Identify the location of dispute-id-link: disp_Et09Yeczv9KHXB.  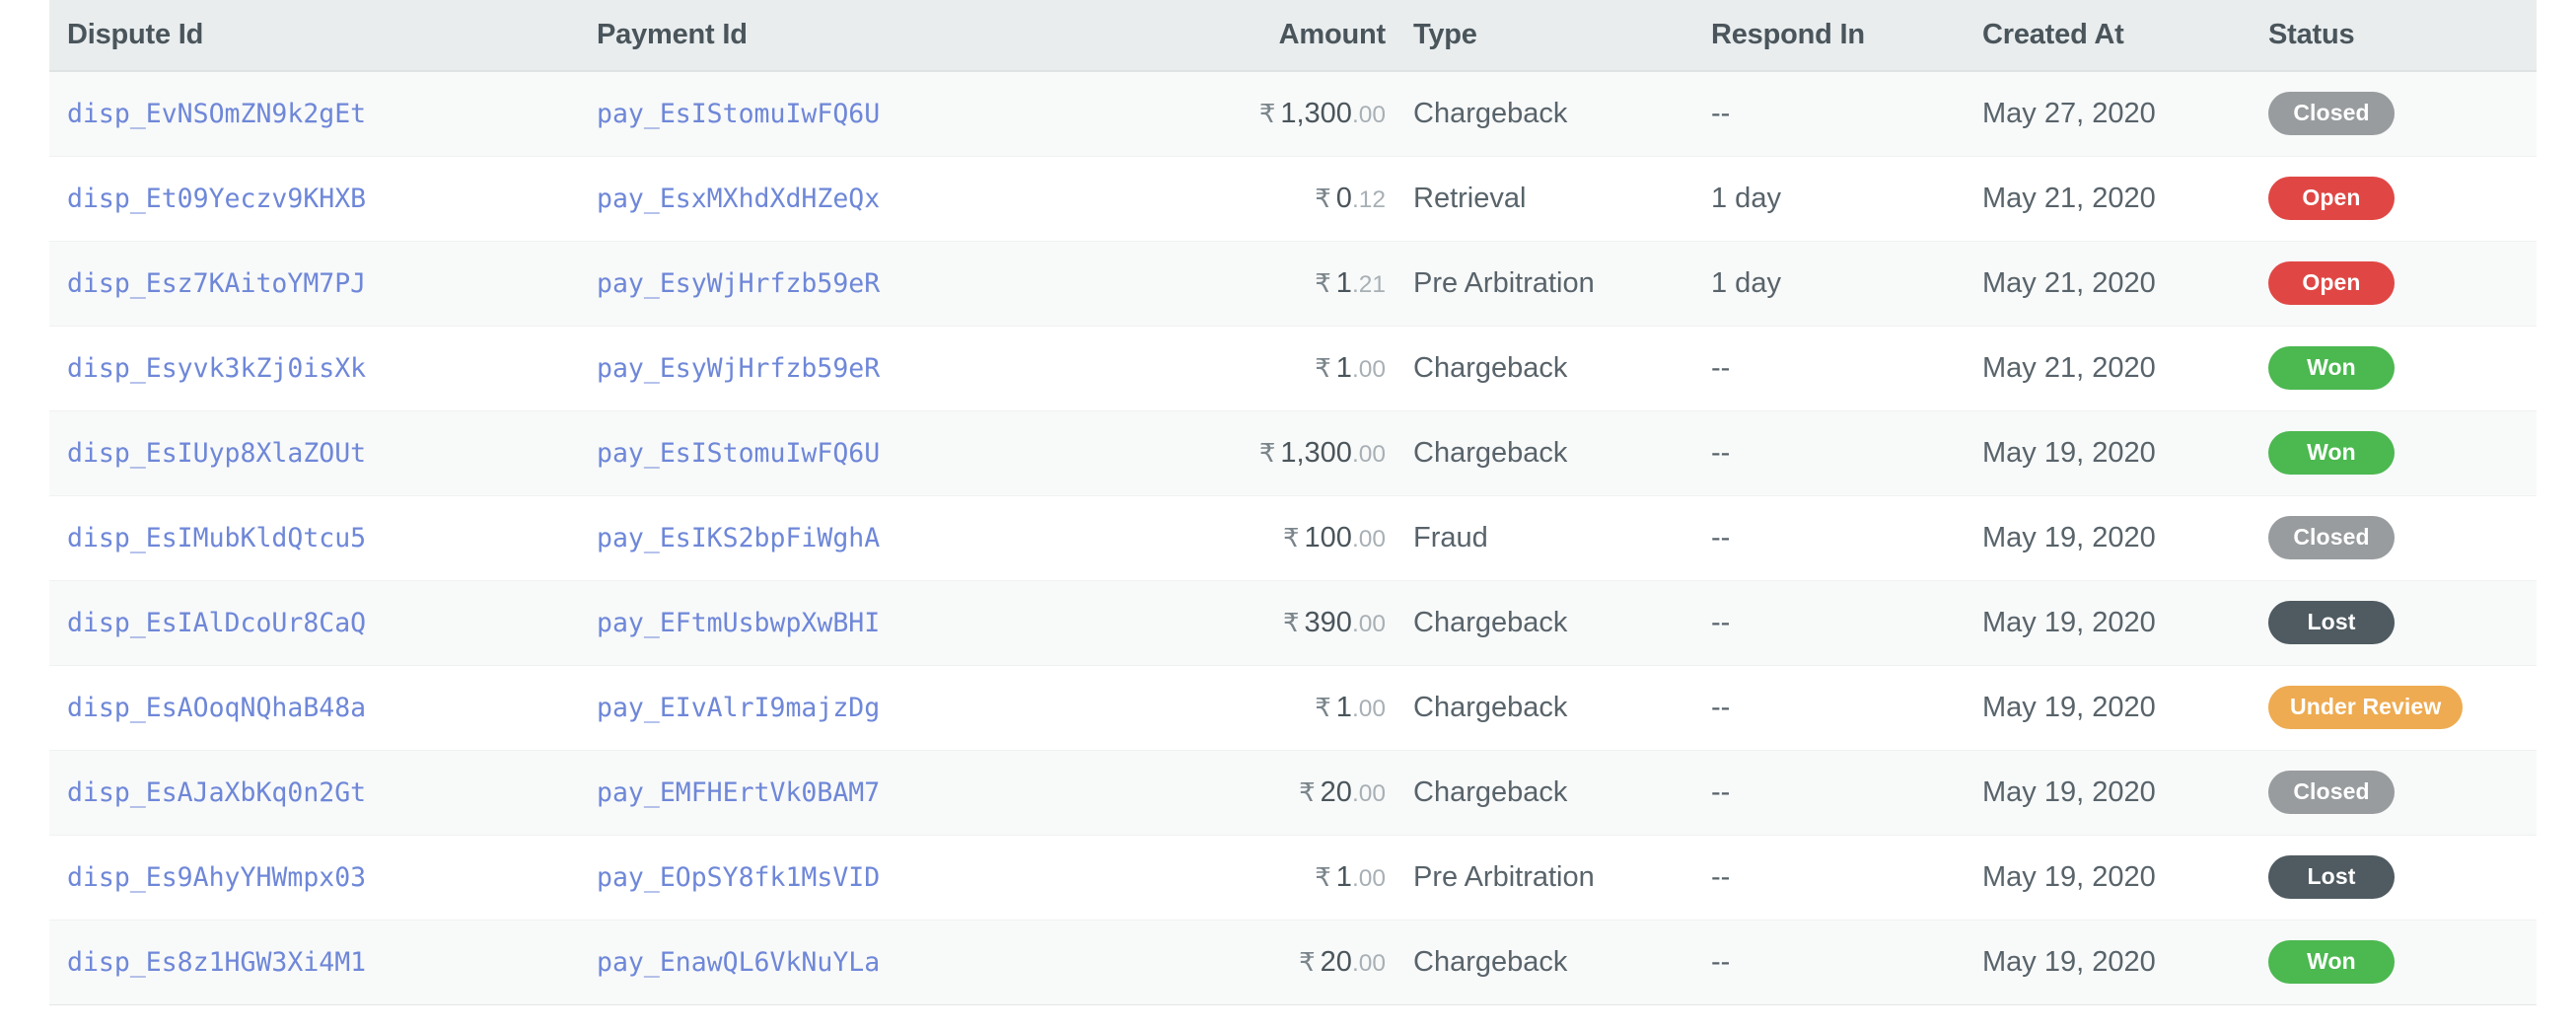
(216, 199).